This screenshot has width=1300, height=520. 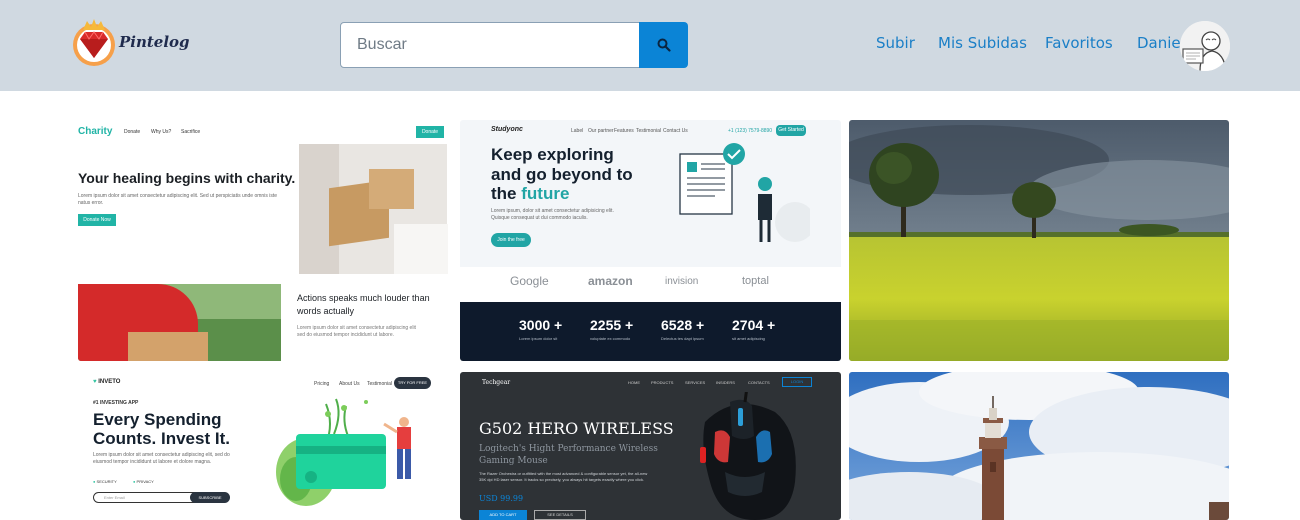 I want to click on study-logo-invision: invision, so click(x=682, y=281).